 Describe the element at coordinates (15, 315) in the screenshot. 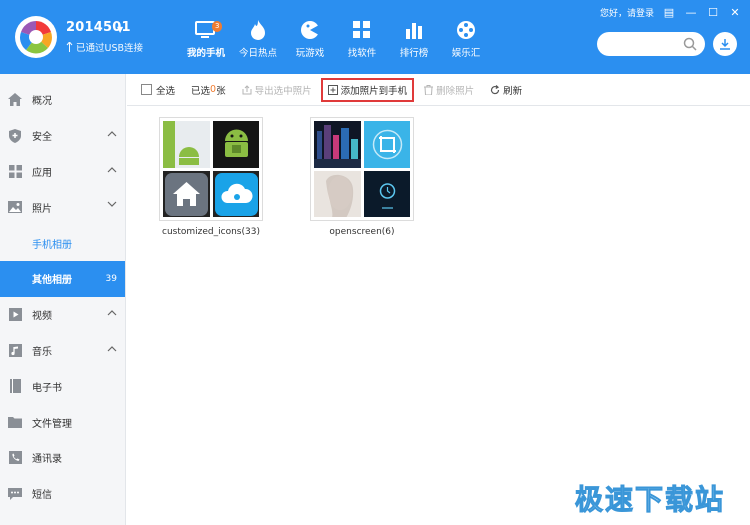

I see `video-icon` at that location.